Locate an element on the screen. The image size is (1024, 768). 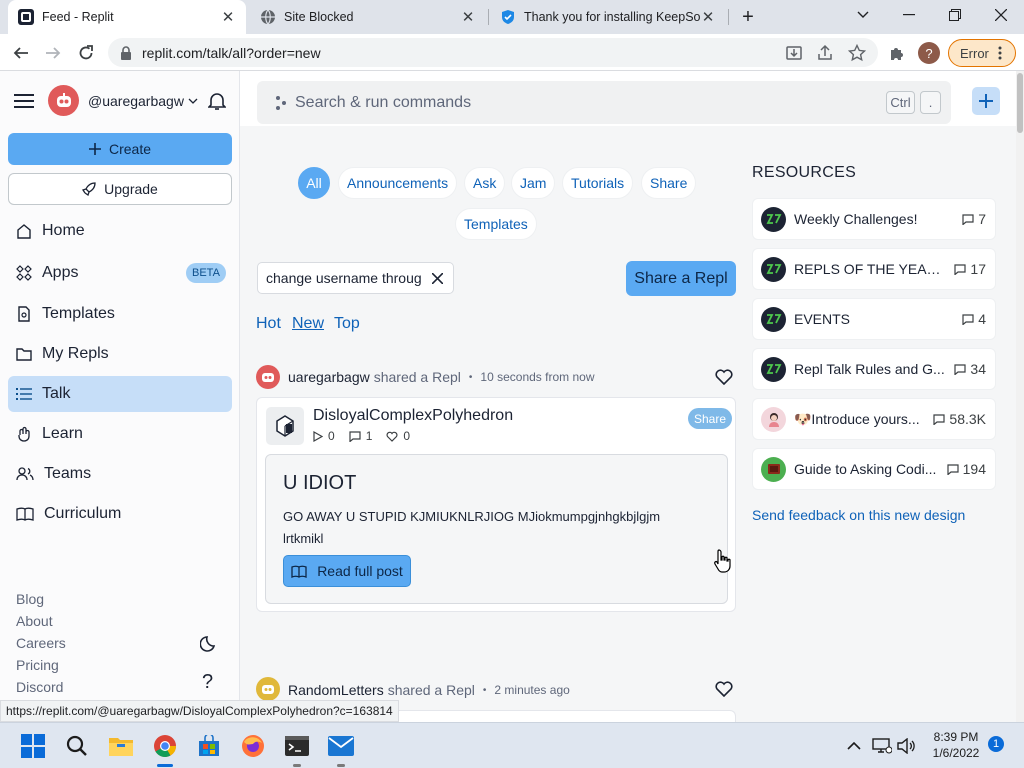
tray-chevron-up-icon is located at coordinates (854, 746).